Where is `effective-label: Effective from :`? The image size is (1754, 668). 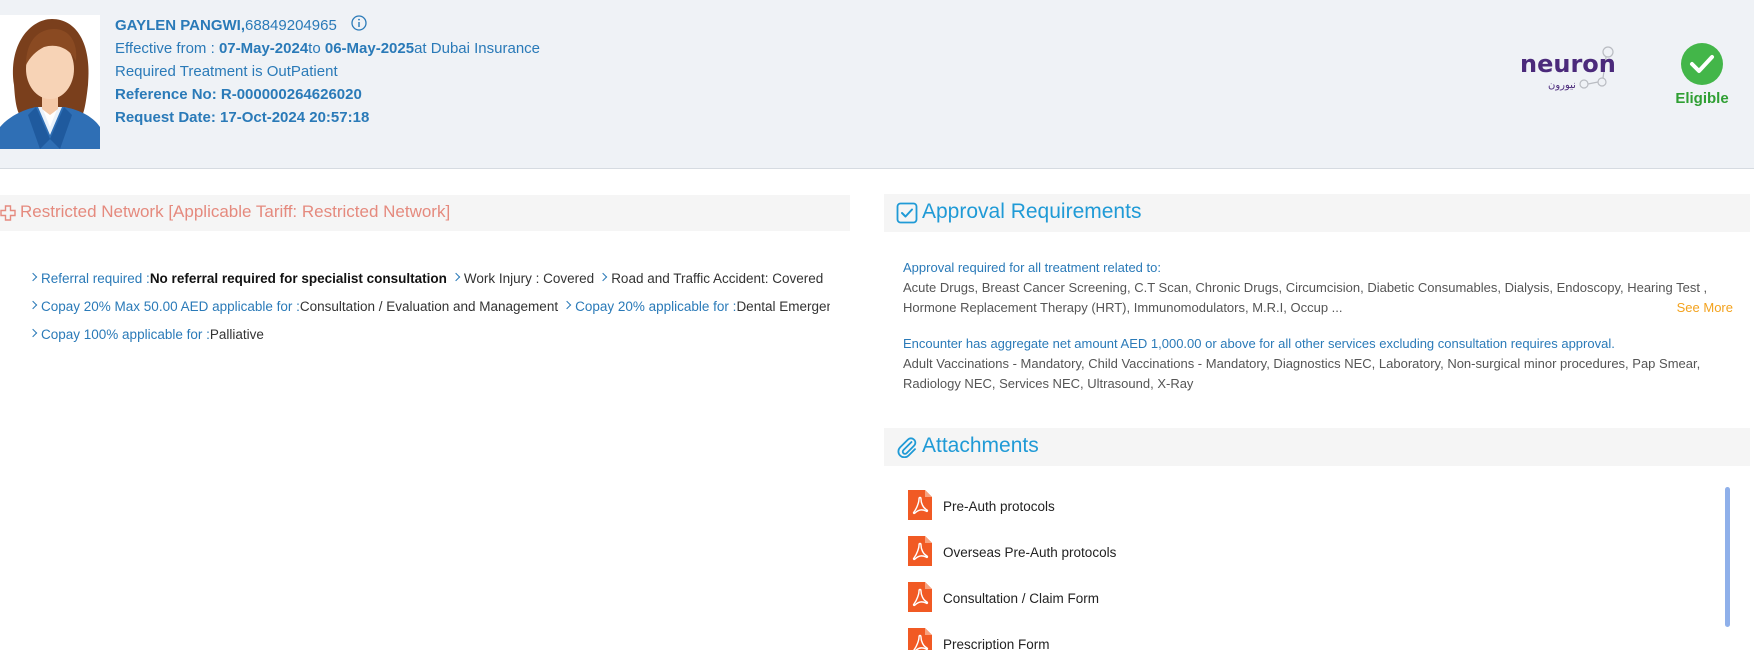 effective-label: Effective from : is located at coordinates (167, 48).